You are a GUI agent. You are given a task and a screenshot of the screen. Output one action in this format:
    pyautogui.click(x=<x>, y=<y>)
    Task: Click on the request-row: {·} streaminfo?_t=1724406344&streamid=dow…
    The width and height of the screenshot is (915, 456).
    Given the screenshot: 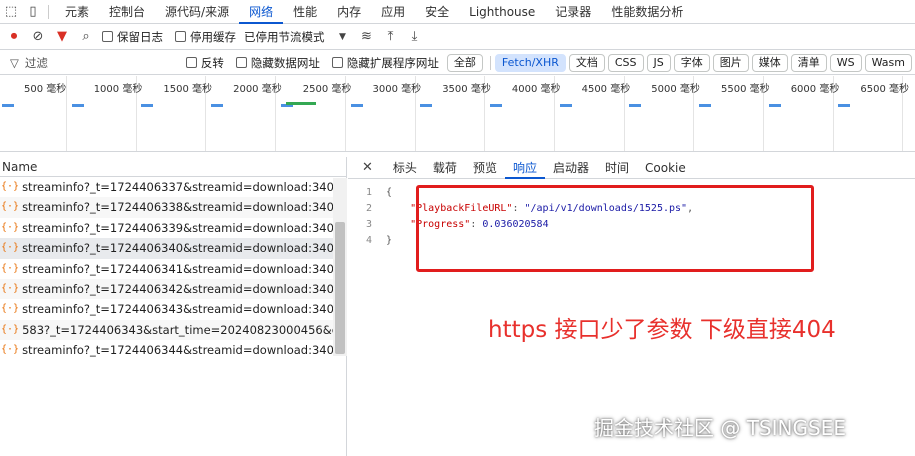 What is the action you would take?
    pyautogui.click(x=166, y=350)
    